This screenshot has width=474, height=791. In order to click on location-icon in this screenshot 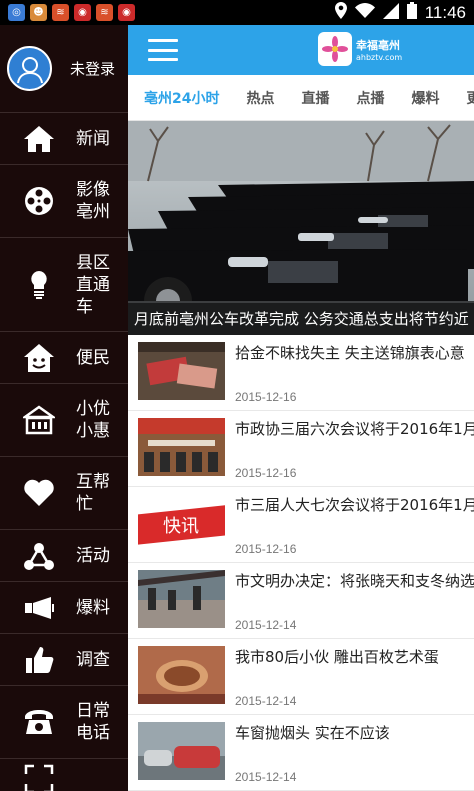, I will do `click(340, 12)`.